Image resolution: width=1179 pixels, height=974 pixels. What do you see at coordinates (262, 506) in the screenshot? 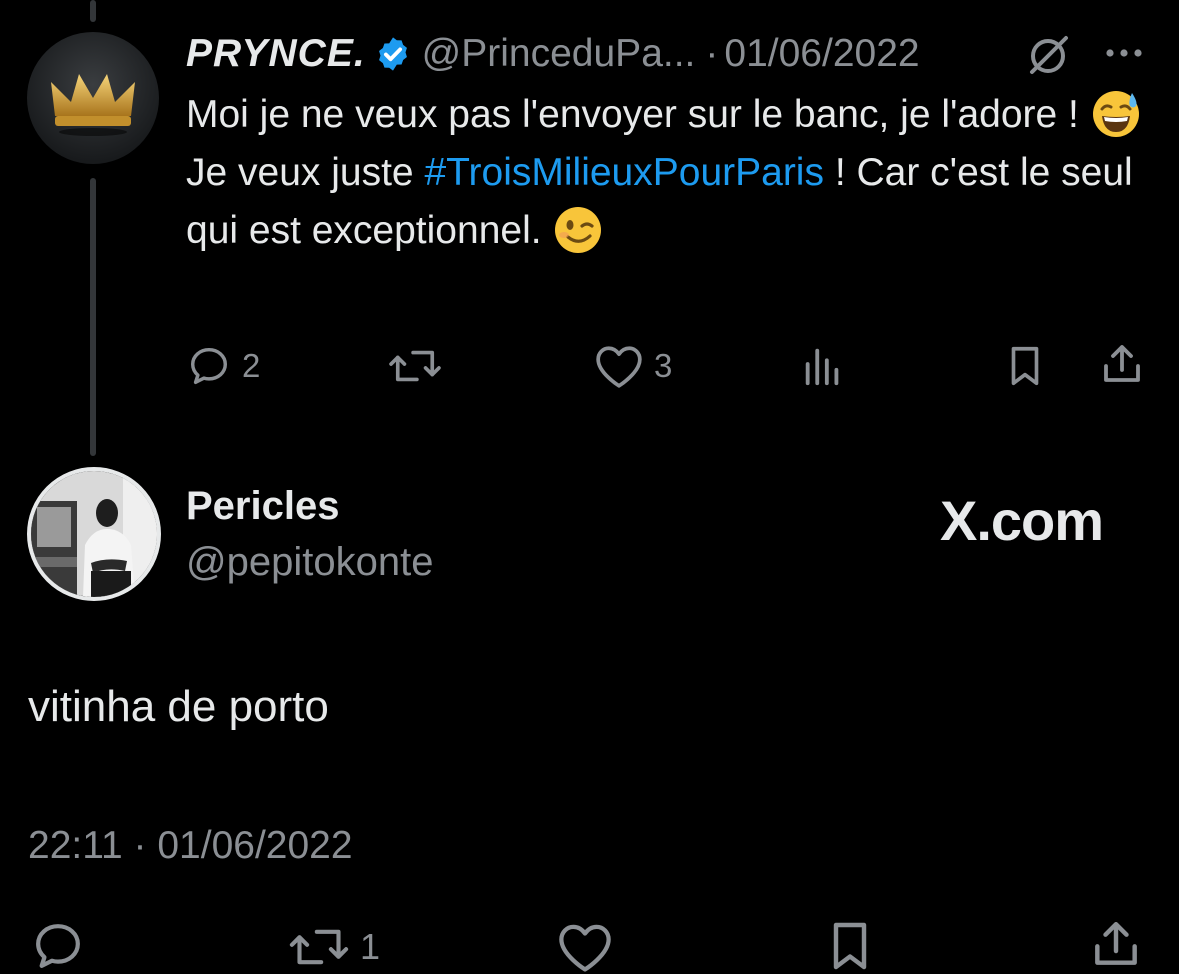
I see `display-name: Pericles` at bounding box center [262, 506].